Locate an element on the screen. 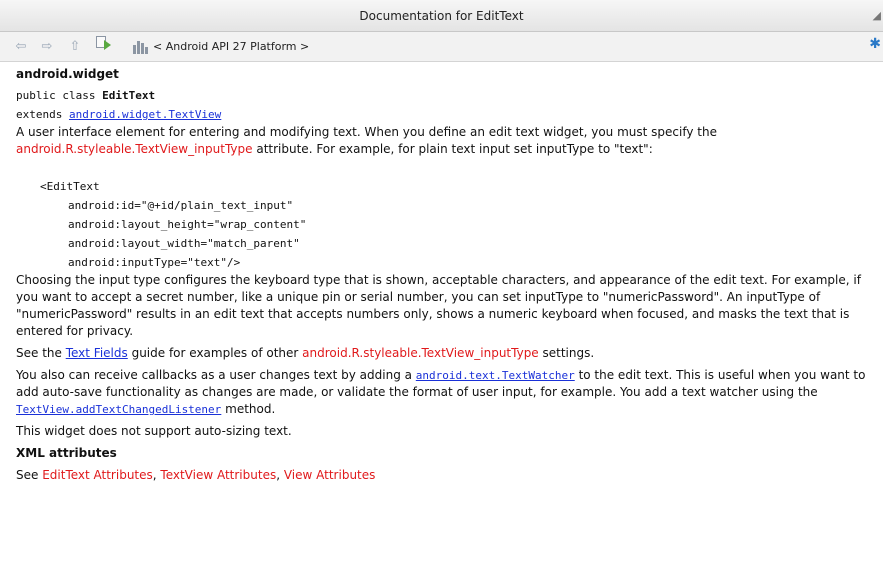 Image resolution: width=883 pixels, height=563 pixels. extends-link: android.widget.TextView is located at coordinates (145, 114).